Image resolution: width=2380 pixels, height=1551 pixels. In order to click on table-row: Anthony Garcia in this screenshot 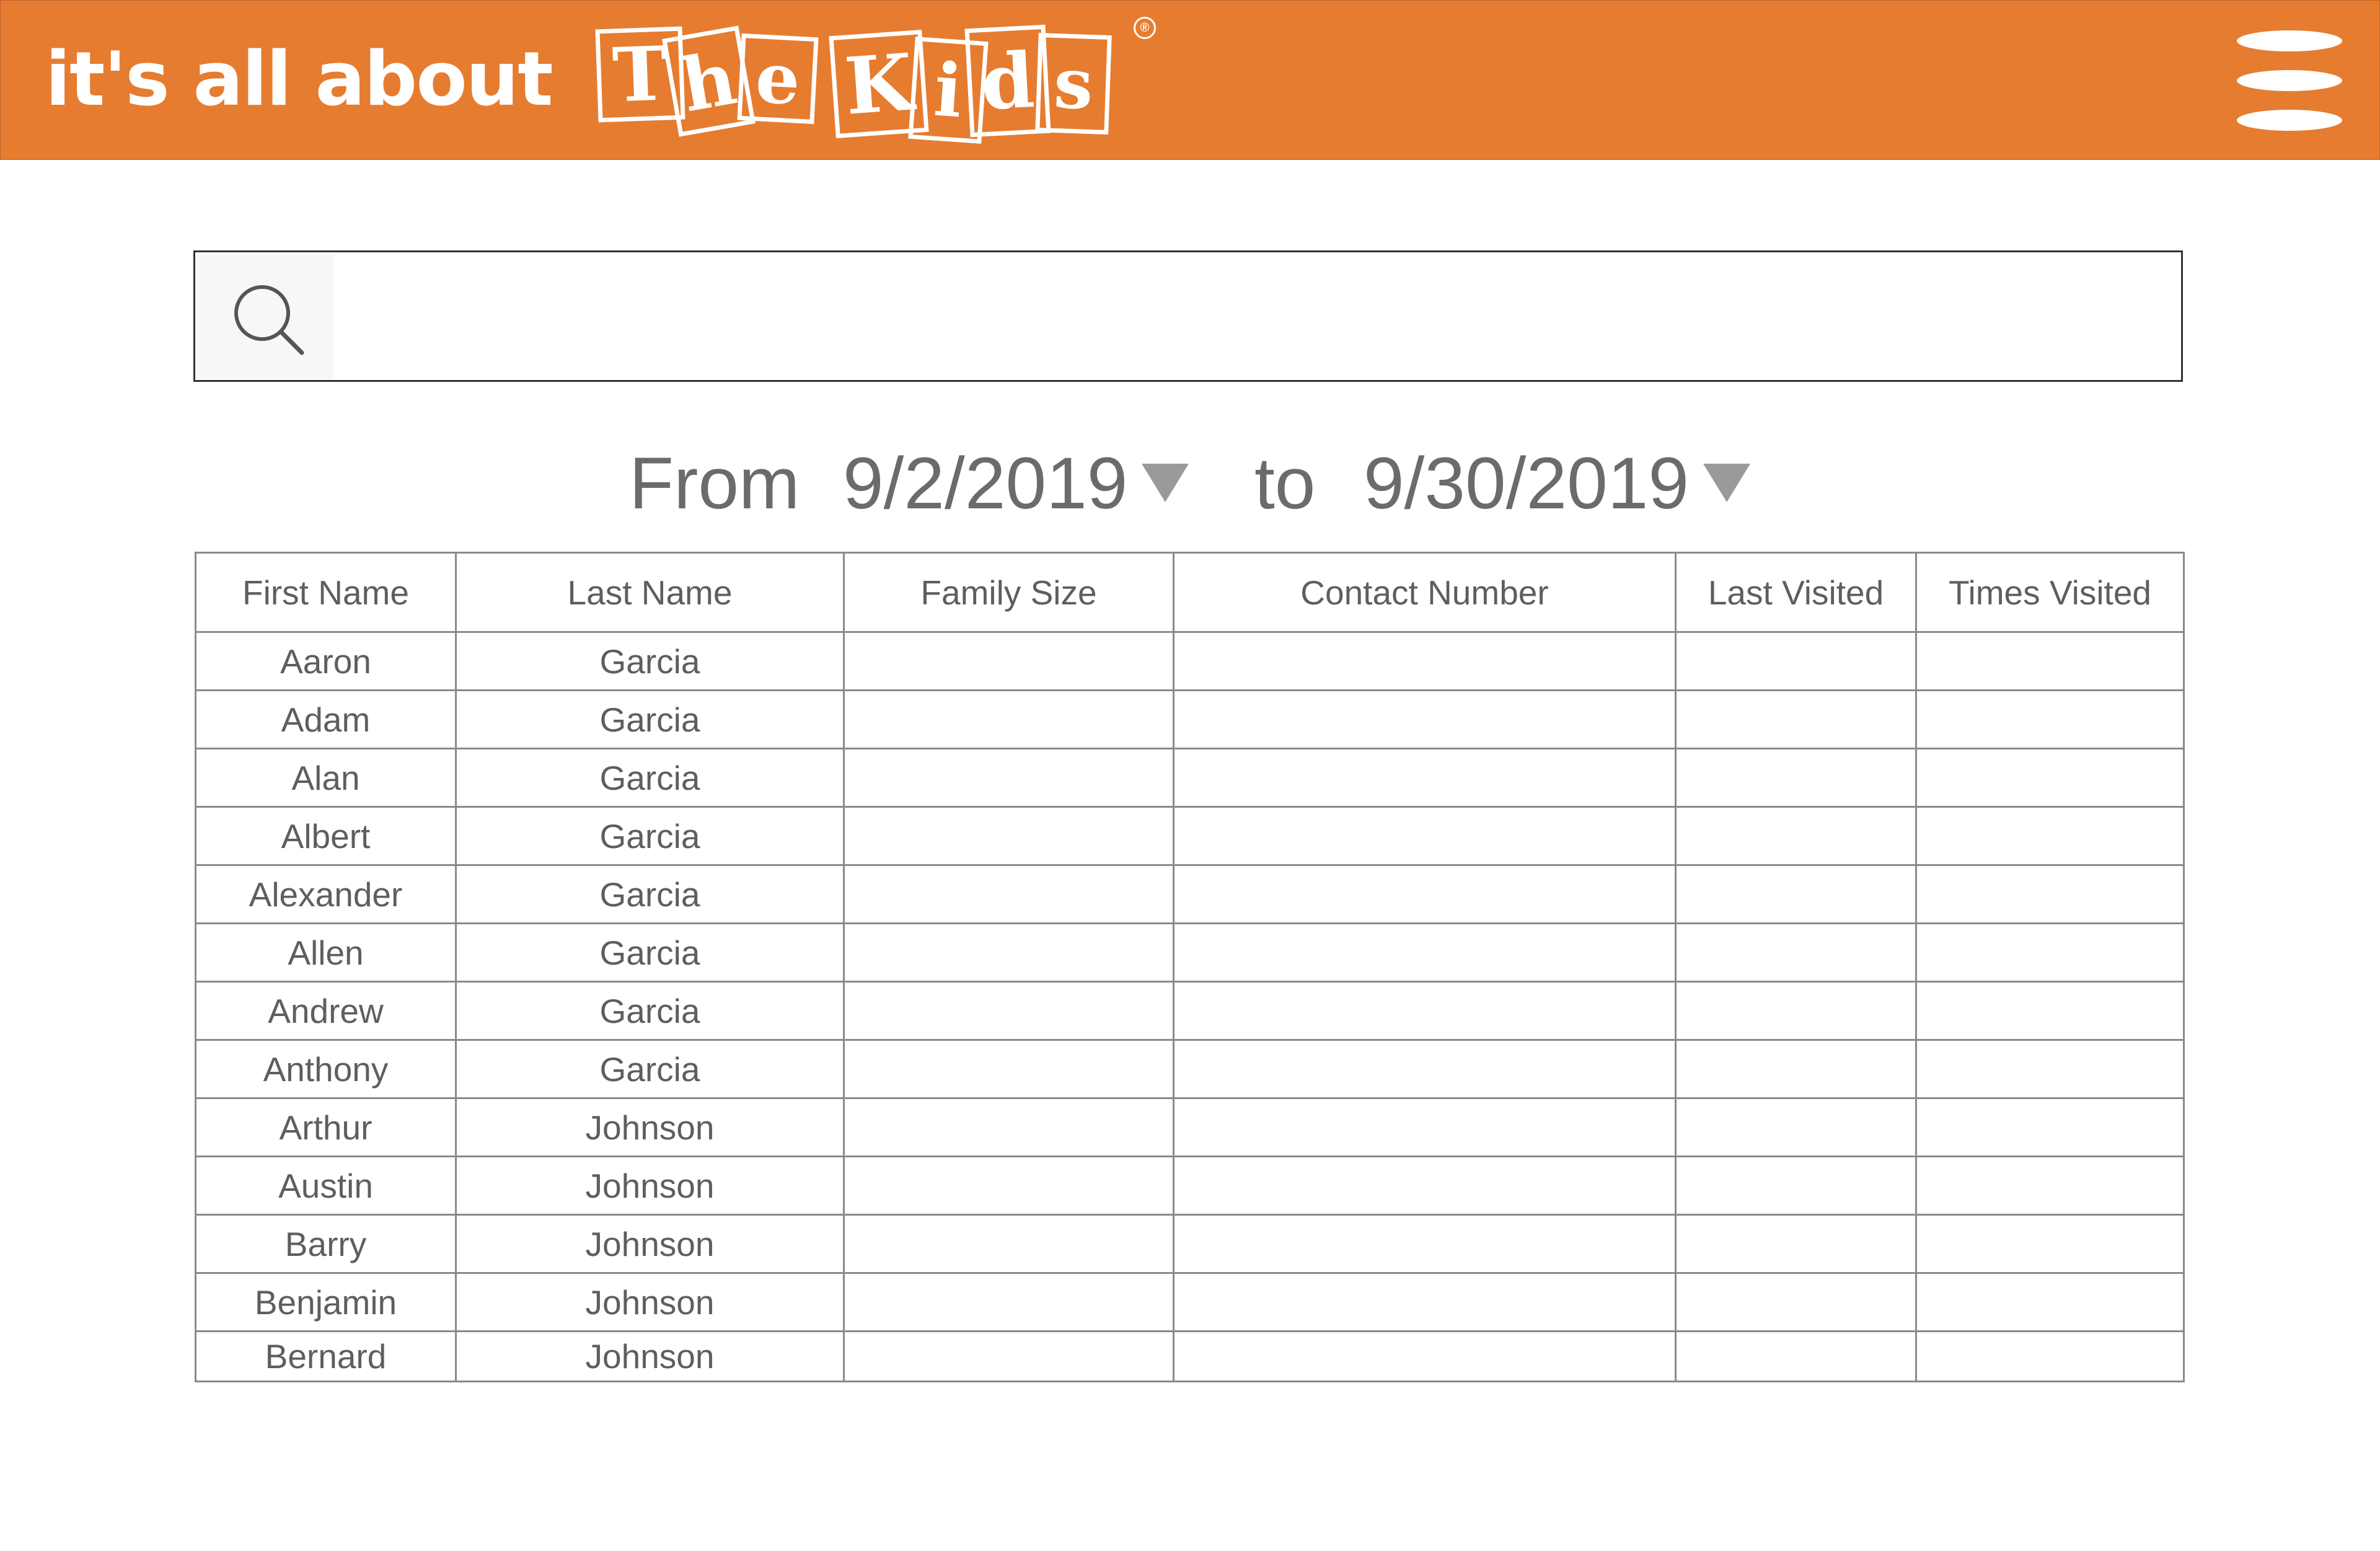, I will do `click(1190, 1069)`.